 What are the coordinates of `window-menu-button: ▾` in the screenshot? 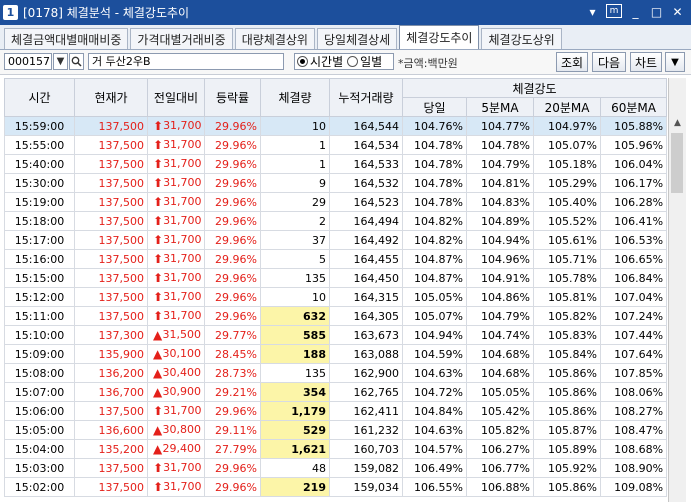 It's located at (592, 11).